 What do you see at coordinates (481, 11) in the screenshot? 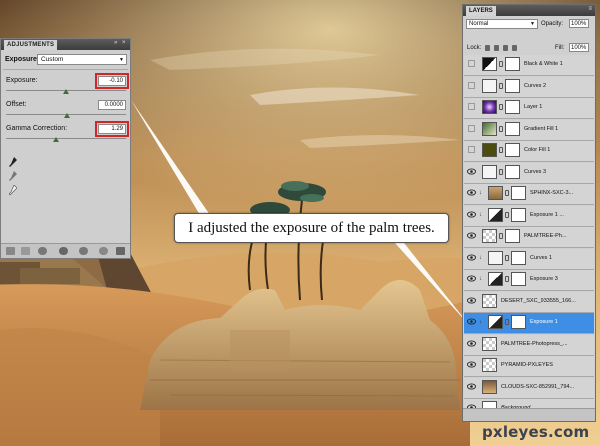
I see `layers-tab: LAYERS` at bounding box center [481, 11].